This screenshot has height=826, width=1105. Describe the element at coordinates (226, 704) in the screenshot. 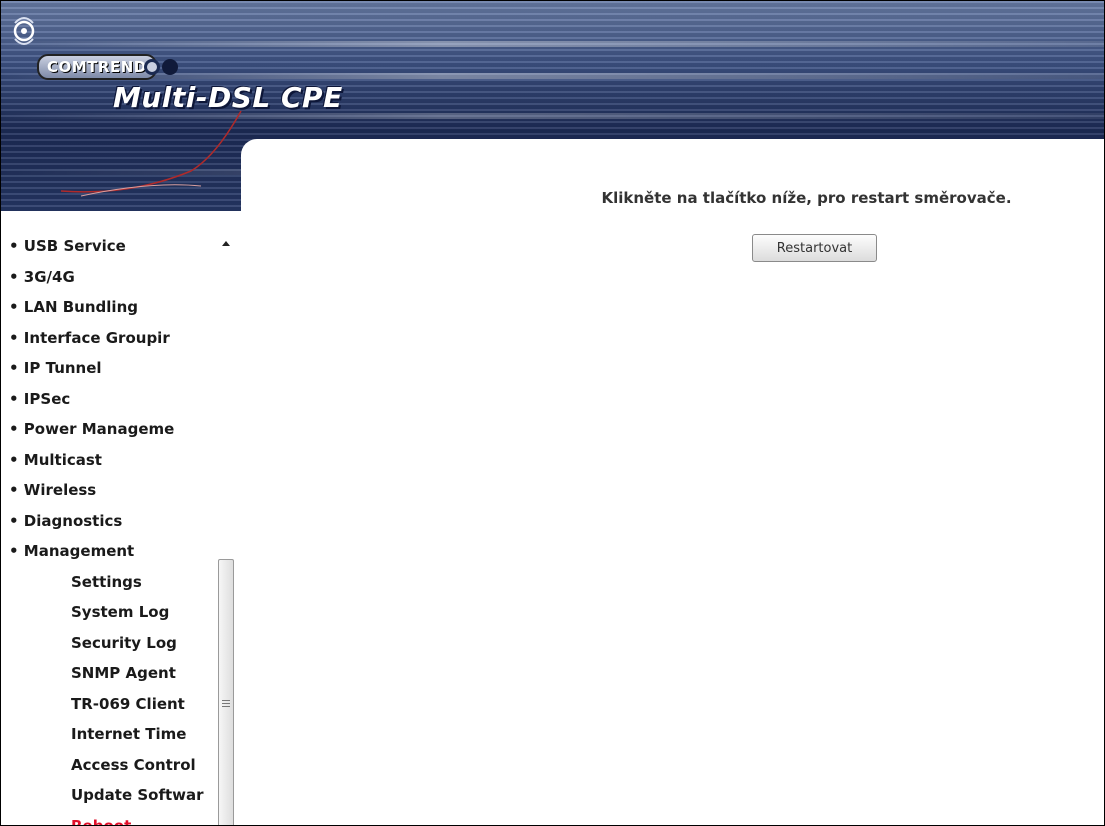

I see `grip-icon` at that location.